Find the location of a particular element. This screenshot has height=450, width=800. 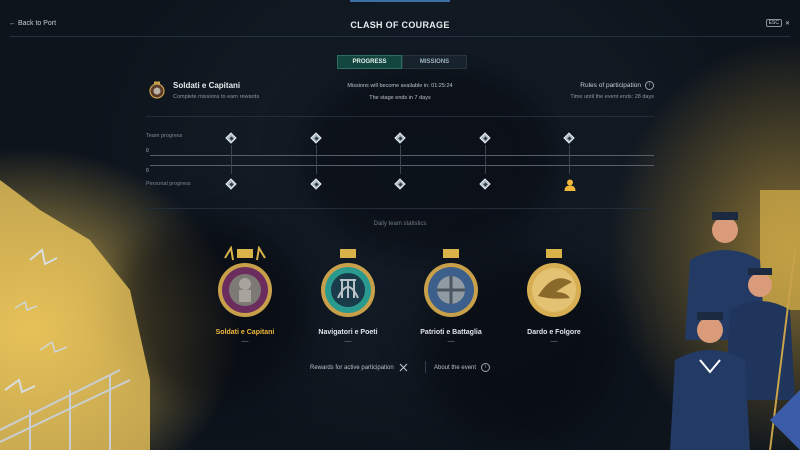

dardo-emblem-icon is located at coordinates (554, 283).